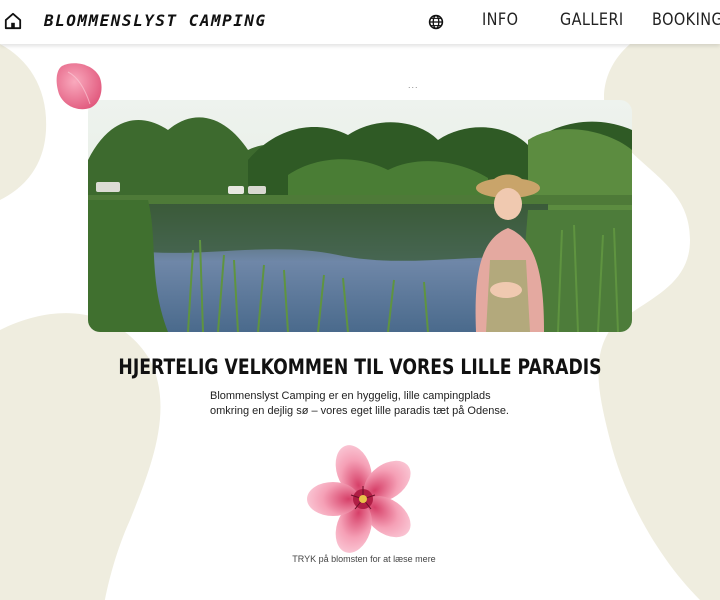 The image size is (720, 600). Describe the element at coordinates (500, 20) in the screenshot. I see `nav-info: INFO` at that location.